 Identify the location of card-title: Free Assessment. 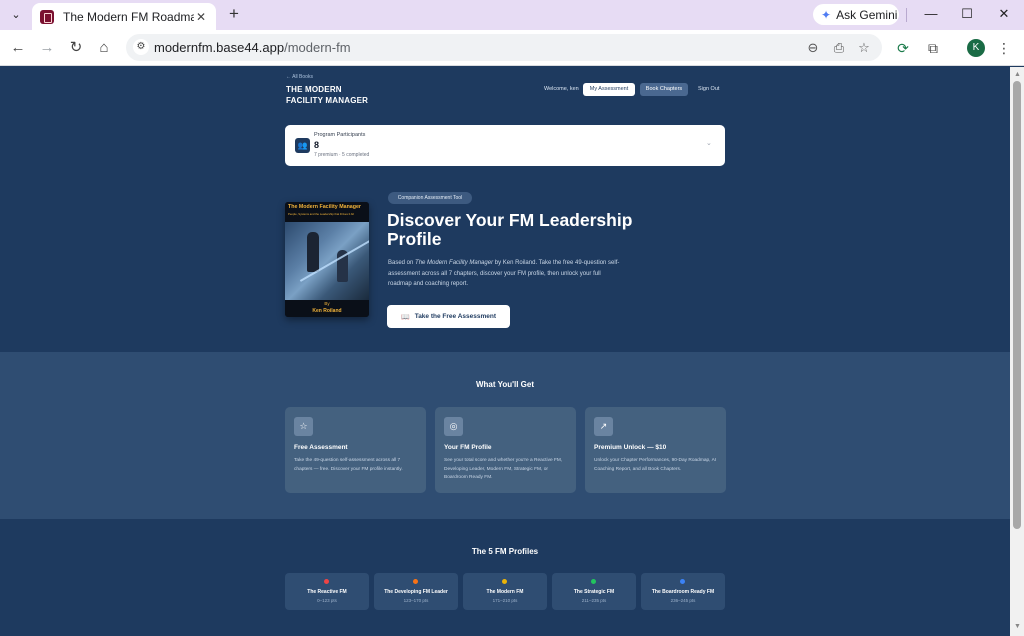
(321, 447).